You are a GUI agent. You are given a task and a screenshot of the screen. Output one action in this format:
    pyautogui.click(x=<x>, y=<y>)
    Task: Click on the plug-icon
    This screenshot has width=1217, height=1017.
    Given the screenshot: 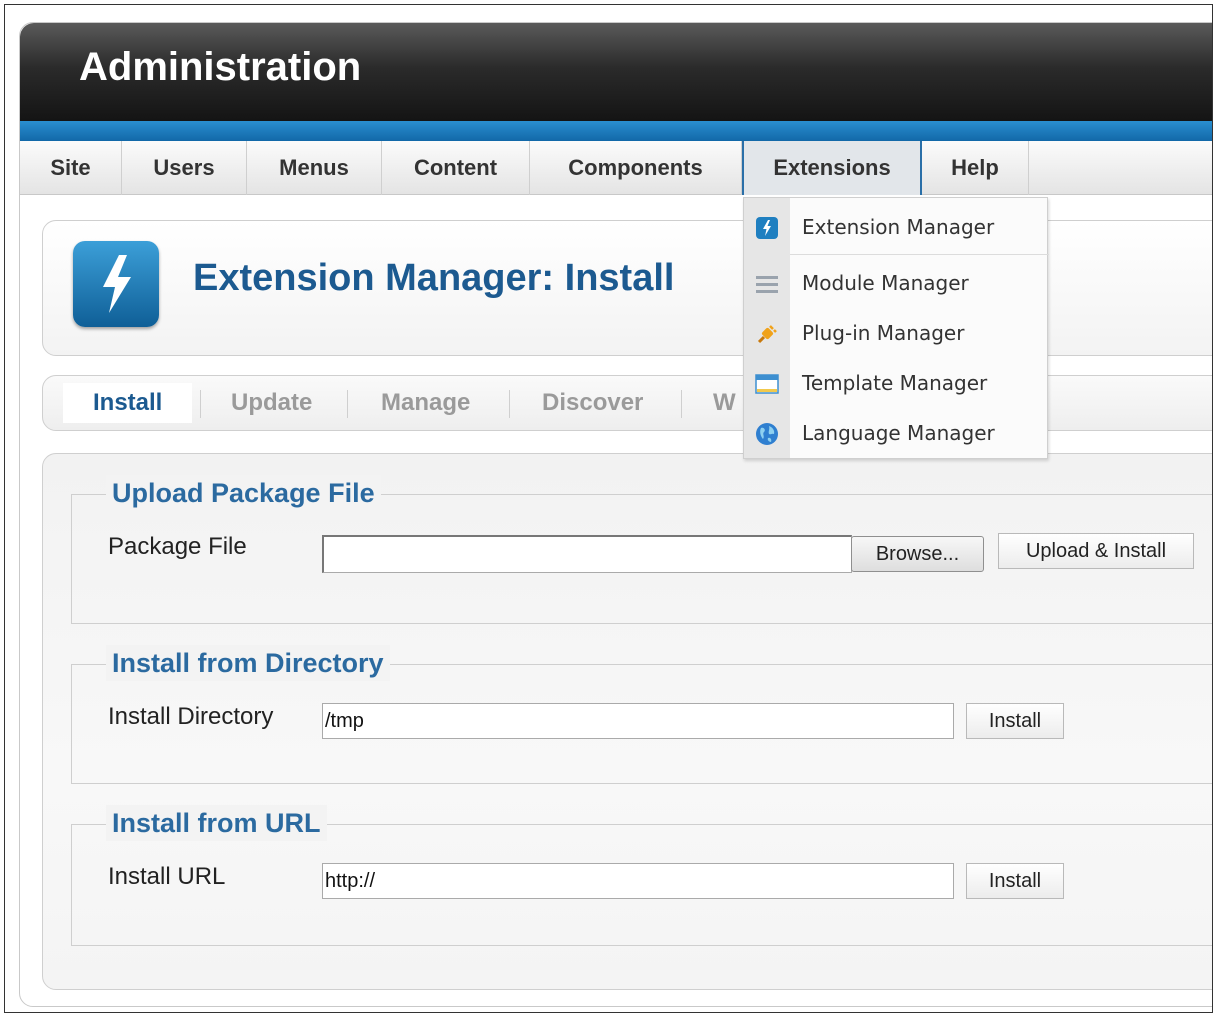 What is the action you would take?
    pyautogui.click(x=767, y=334)
    